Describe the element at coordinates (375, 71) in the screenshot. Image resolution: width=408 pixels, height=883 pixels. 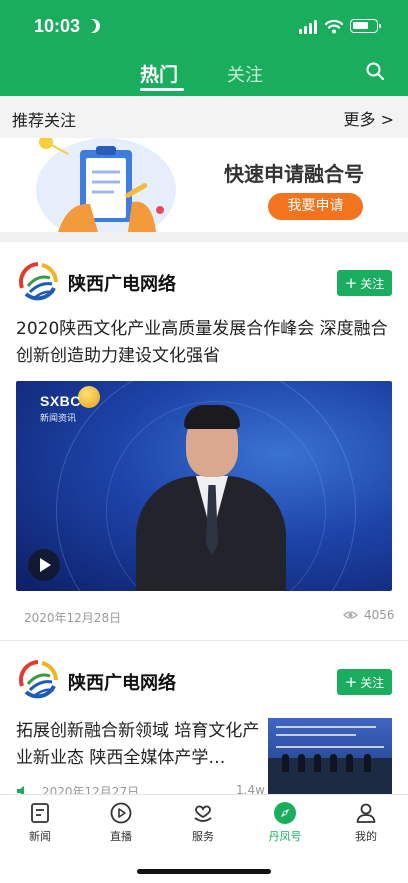
I see `search-icon` at that location.